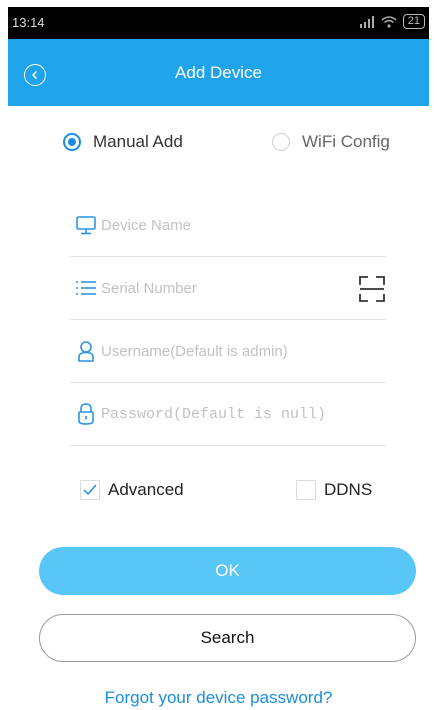 The image size is (437, 710). I want to click on add-mode-selector: Manual Add WiFi Config, so click(218, 145).